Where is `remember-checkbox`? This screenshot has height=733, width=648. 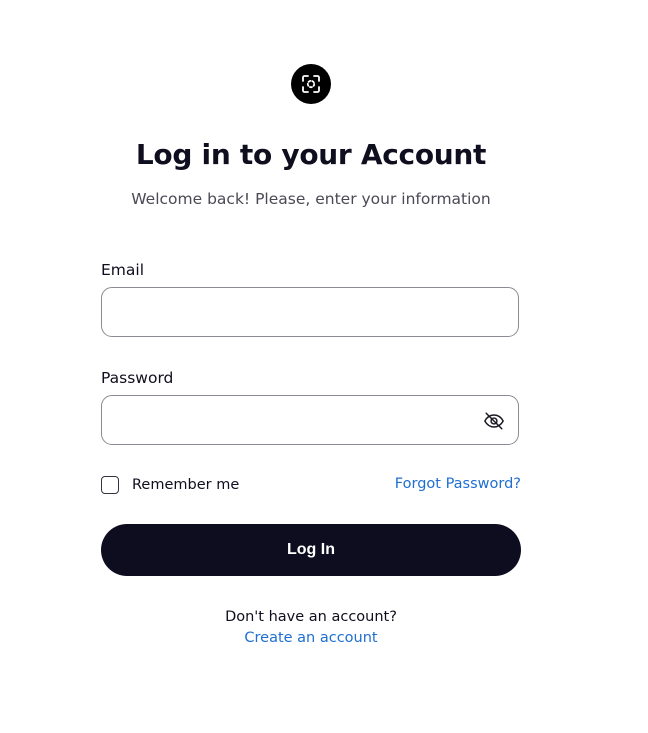
remember-checkbox is located at coordinates (110, 485).